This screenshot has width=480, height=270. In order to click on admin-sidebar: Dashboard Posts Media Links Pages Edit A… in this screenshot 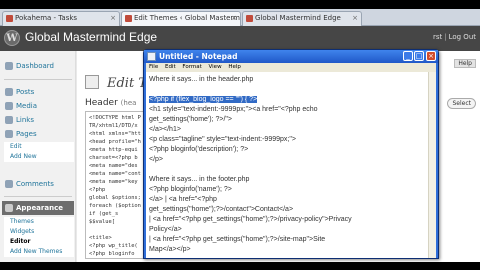, I will do `click(38, 156)`.